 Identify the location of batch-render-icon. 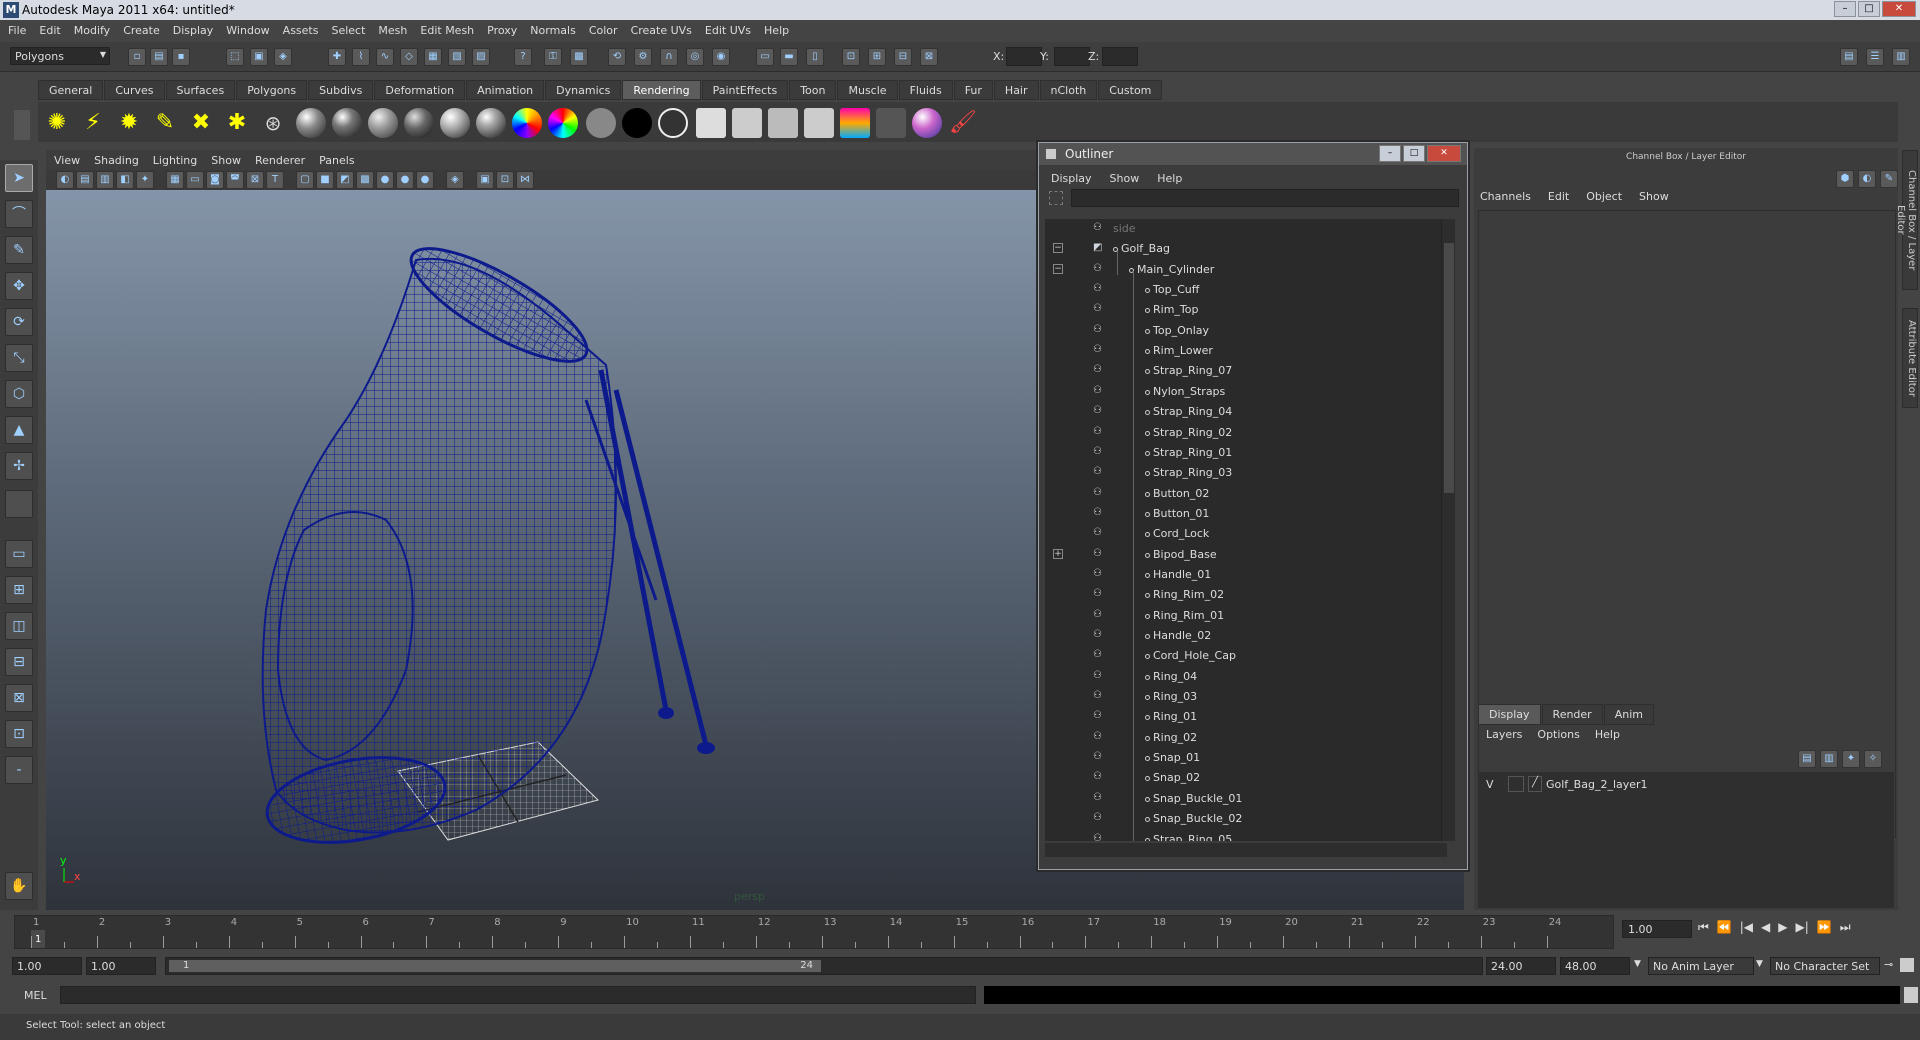
(783, 123).